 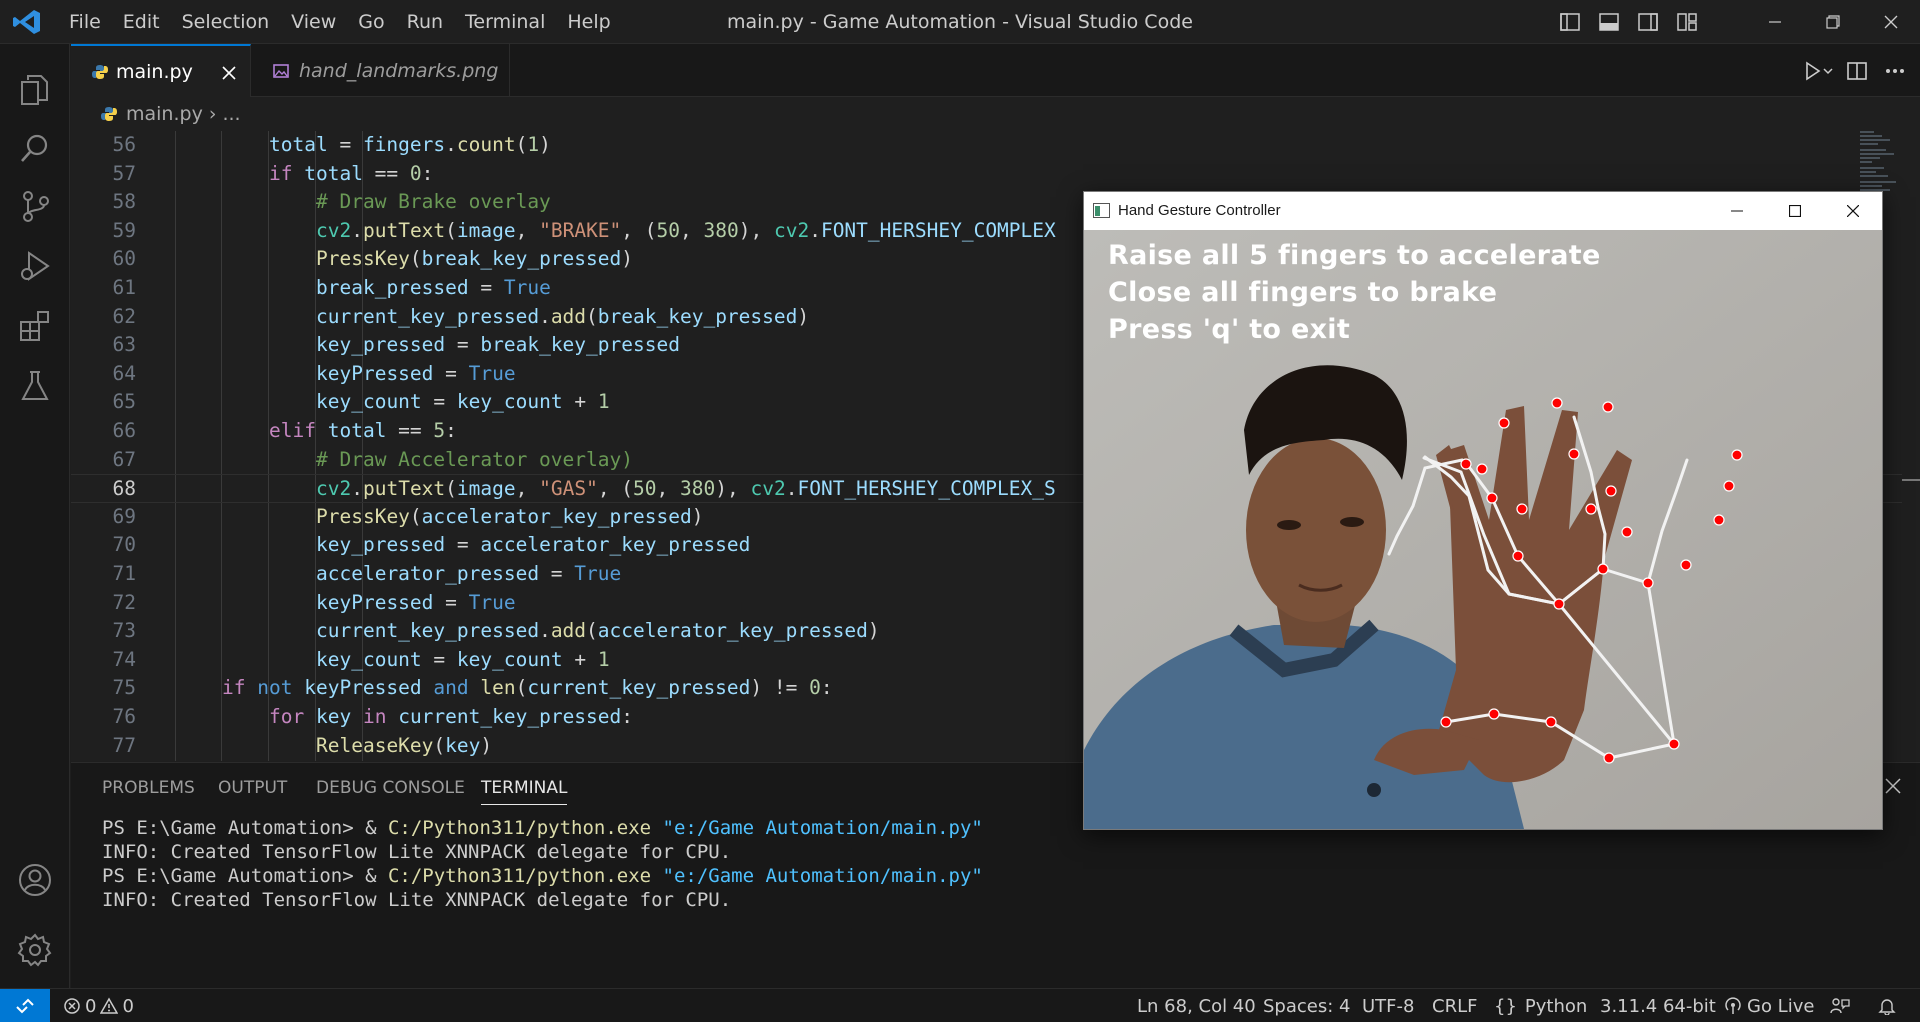 I want to click on line-number: 76, so click(x=124, y=716).